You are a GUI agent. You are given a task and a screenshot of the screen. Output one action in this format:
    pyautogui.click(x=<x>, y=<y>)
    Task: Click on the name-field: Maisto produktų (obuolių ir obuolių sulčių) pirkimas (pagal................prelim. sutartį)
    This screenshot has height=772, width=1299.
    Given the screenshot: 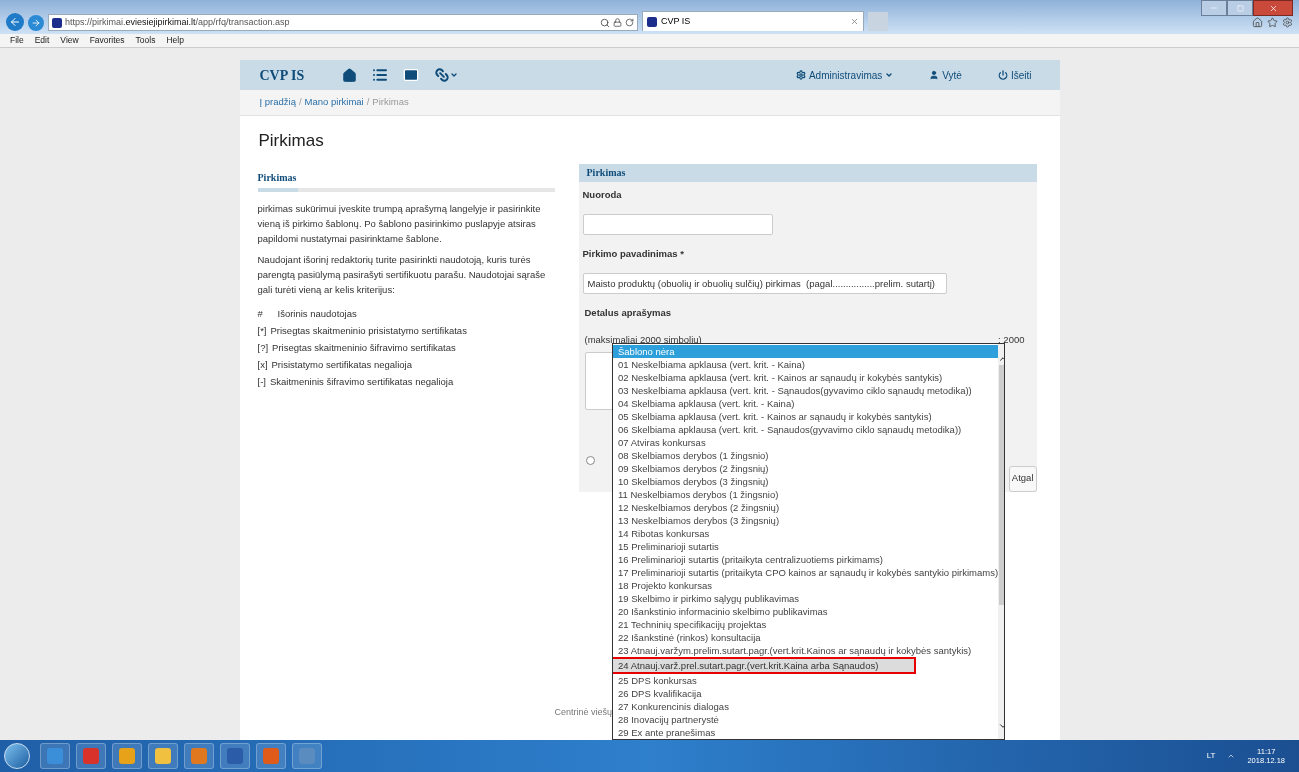 What is the action you would take?
    pyautogui.click(x=764, y=283)
    